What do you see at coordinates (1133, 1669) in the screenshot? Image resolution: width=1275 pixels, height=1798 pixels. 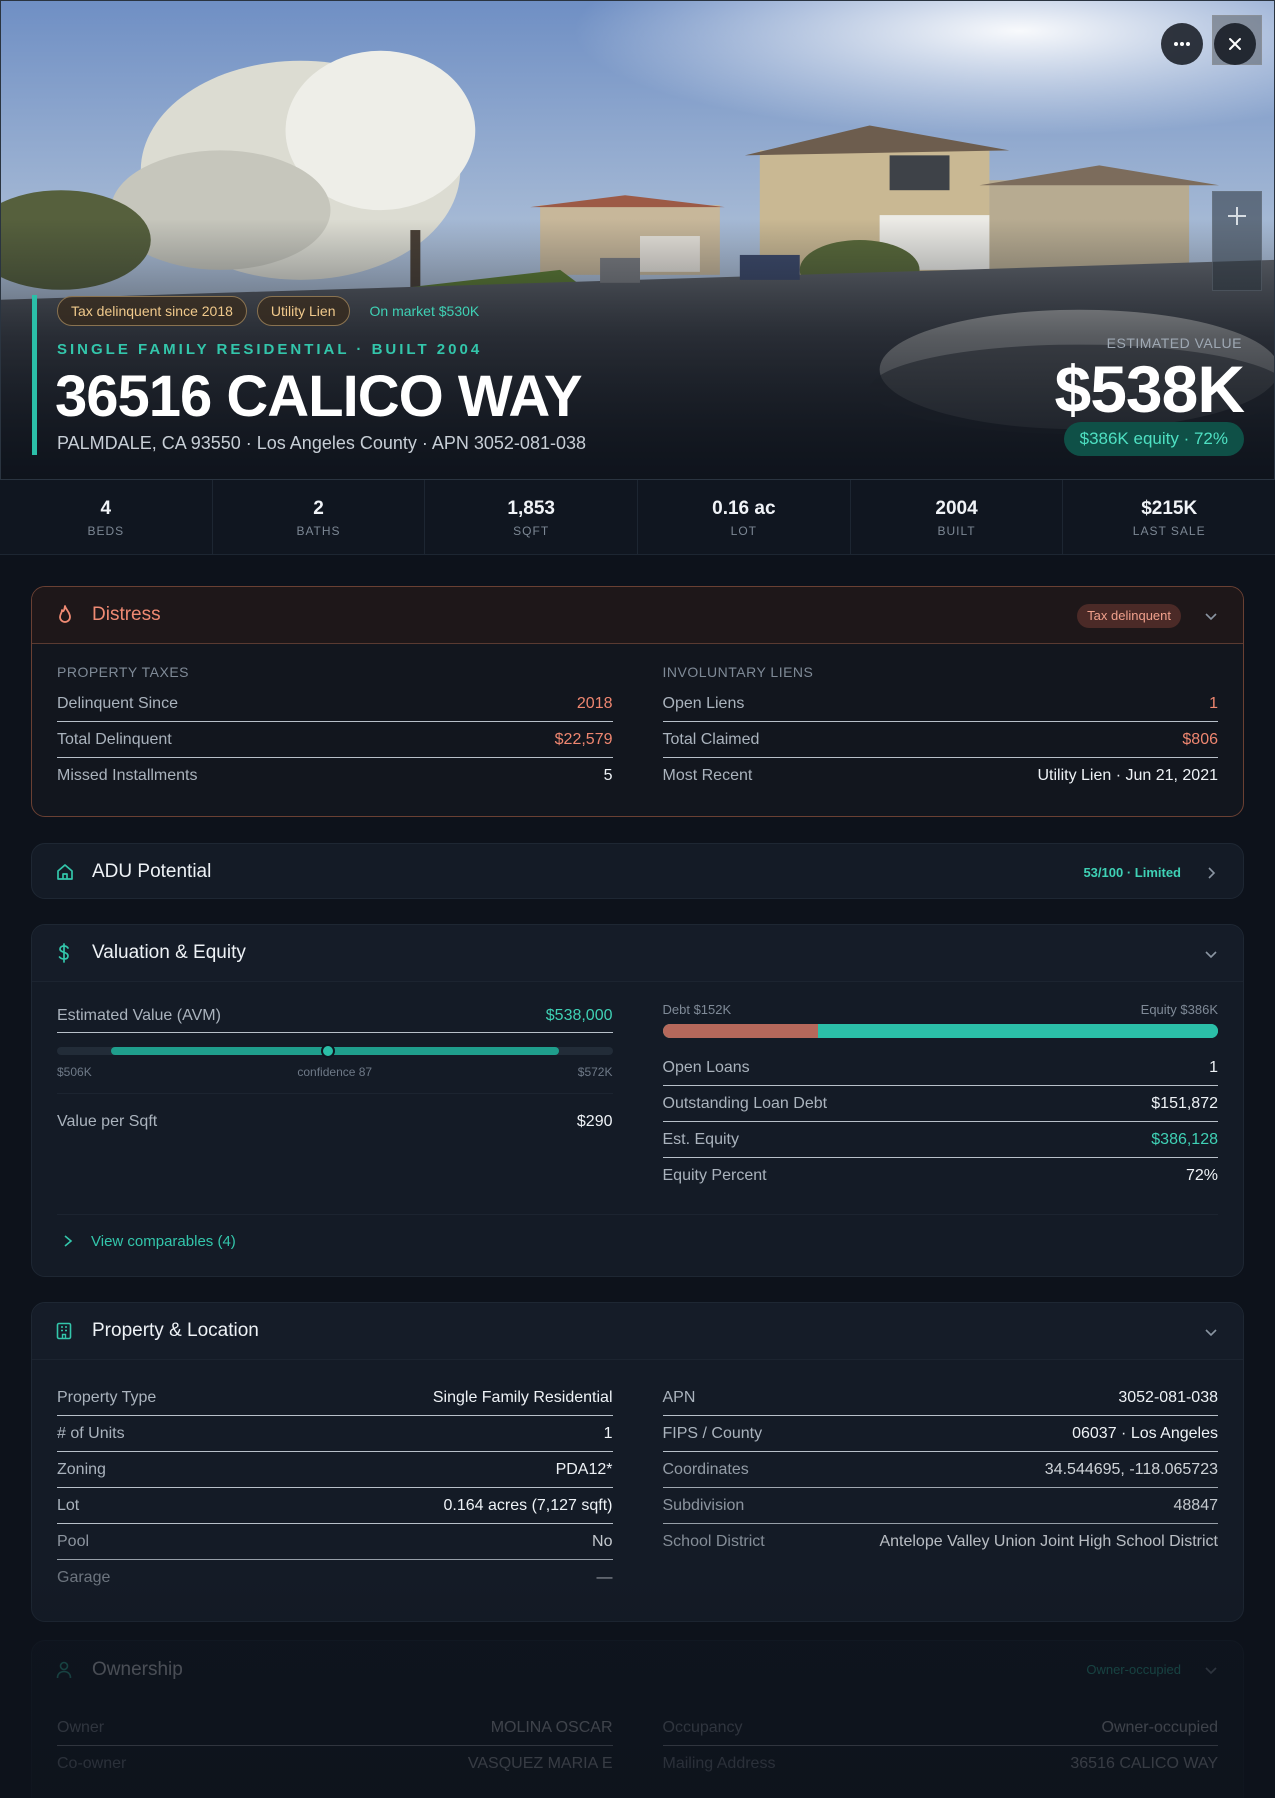 I see `occupancy-badge: Owner-occupied` at bounding box center [1133, 1669].